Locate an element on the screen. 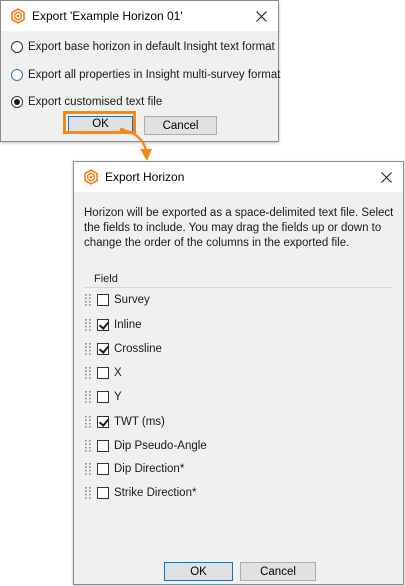 This screenshot has width=405, height=586. field-label: Crossline is located at coordinates (138, 349).